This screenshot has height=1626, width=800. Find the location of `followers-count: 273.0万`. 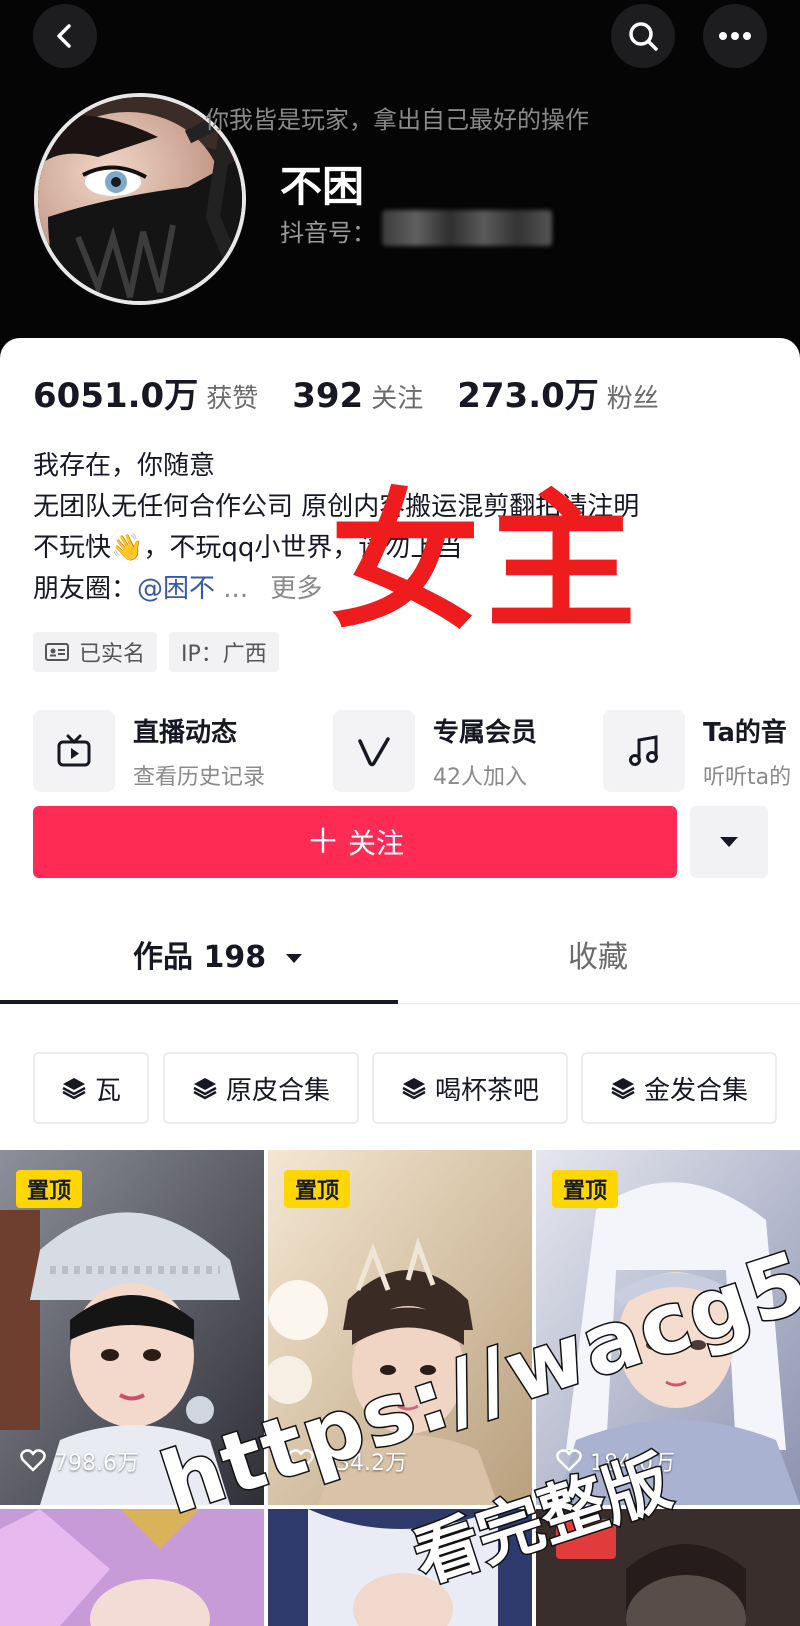

followers-count: 273.0万 is located at coordinates (528, 392).